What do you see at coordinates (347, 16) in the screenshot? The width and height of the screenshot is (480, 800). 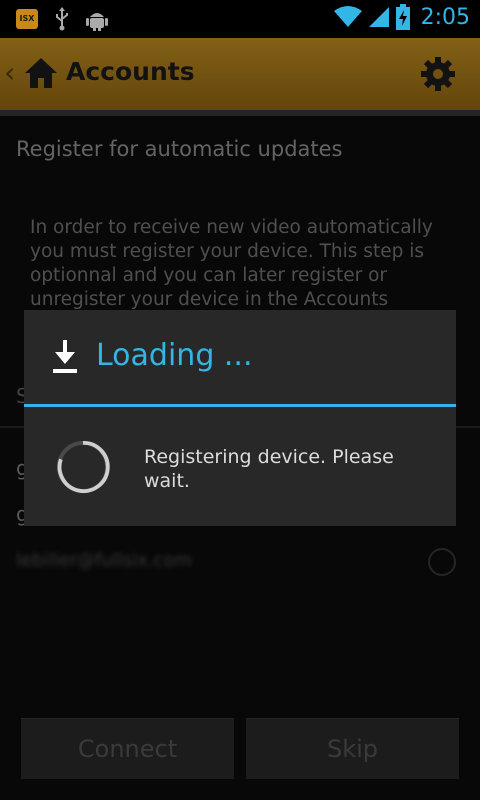 I see `wifi-icon` at bounding box center [347, 16].